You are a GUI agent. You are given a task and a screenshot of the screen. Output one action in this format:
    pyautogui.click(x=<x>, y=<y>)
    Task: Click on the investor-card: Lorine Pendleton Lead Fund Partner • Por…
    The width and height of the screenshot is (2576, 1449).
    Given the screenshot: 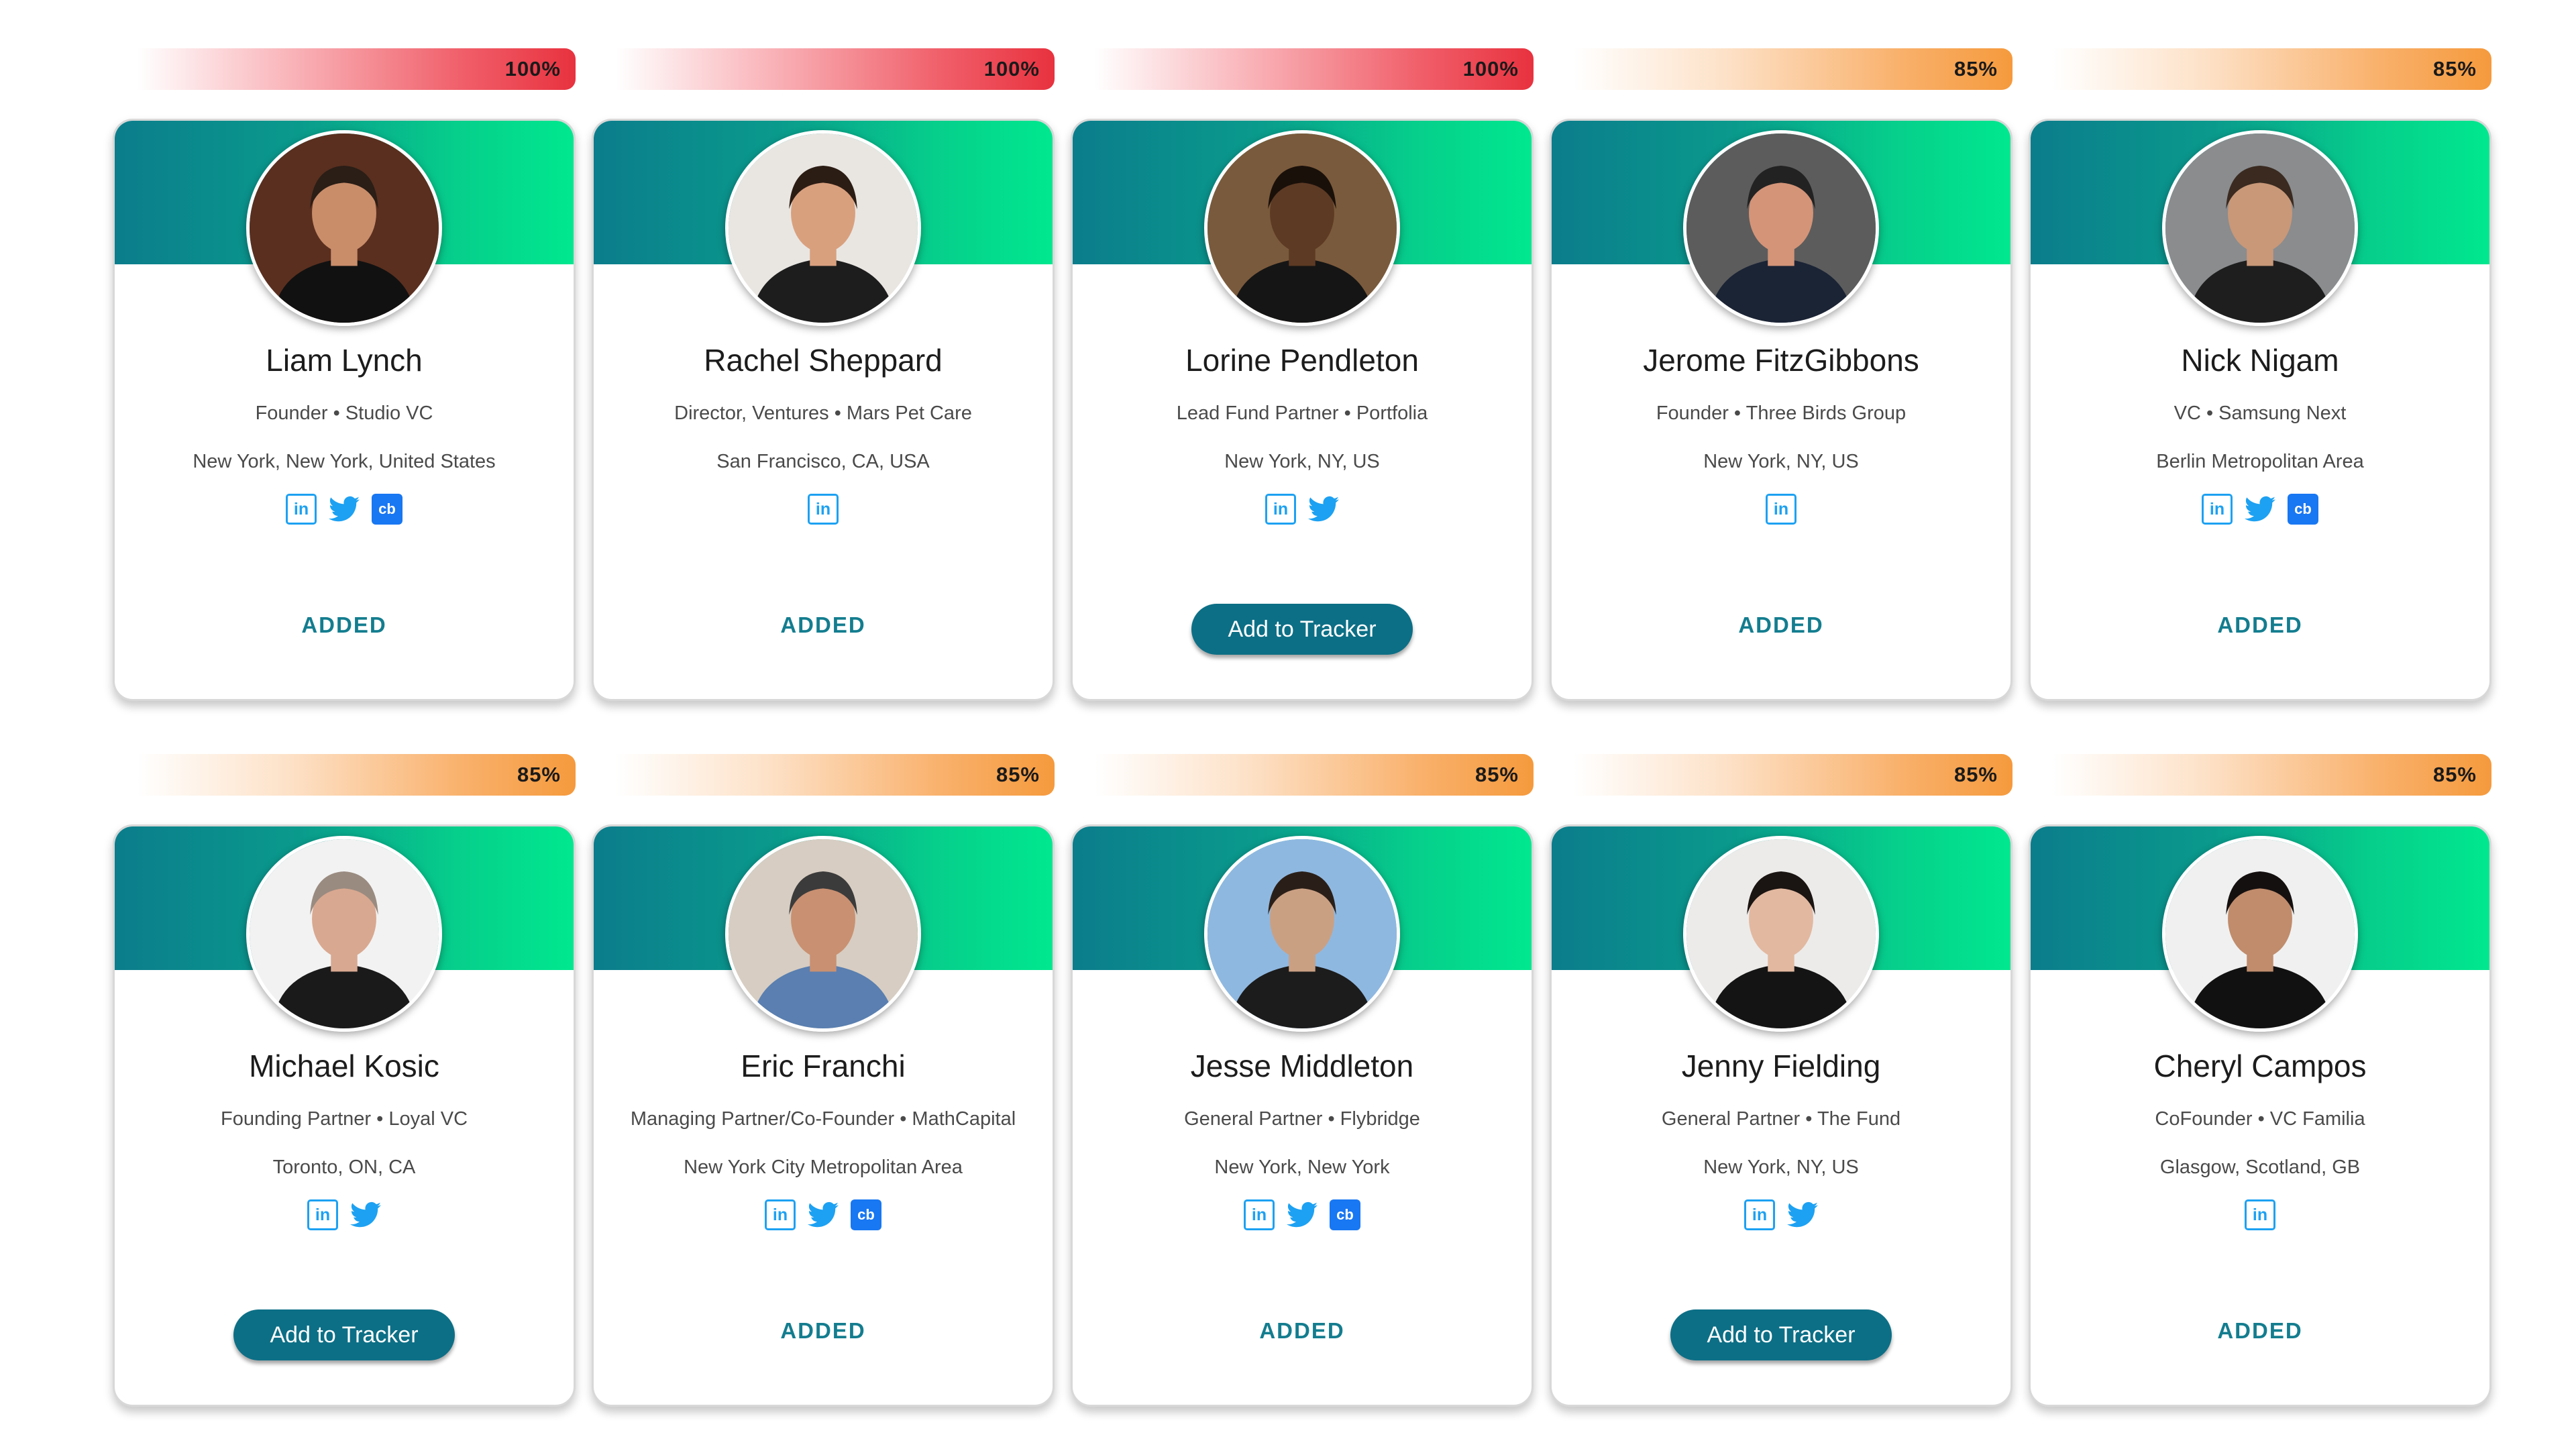 What is the action you would take?
    pyautogui.click(x=1302, y=410)
    